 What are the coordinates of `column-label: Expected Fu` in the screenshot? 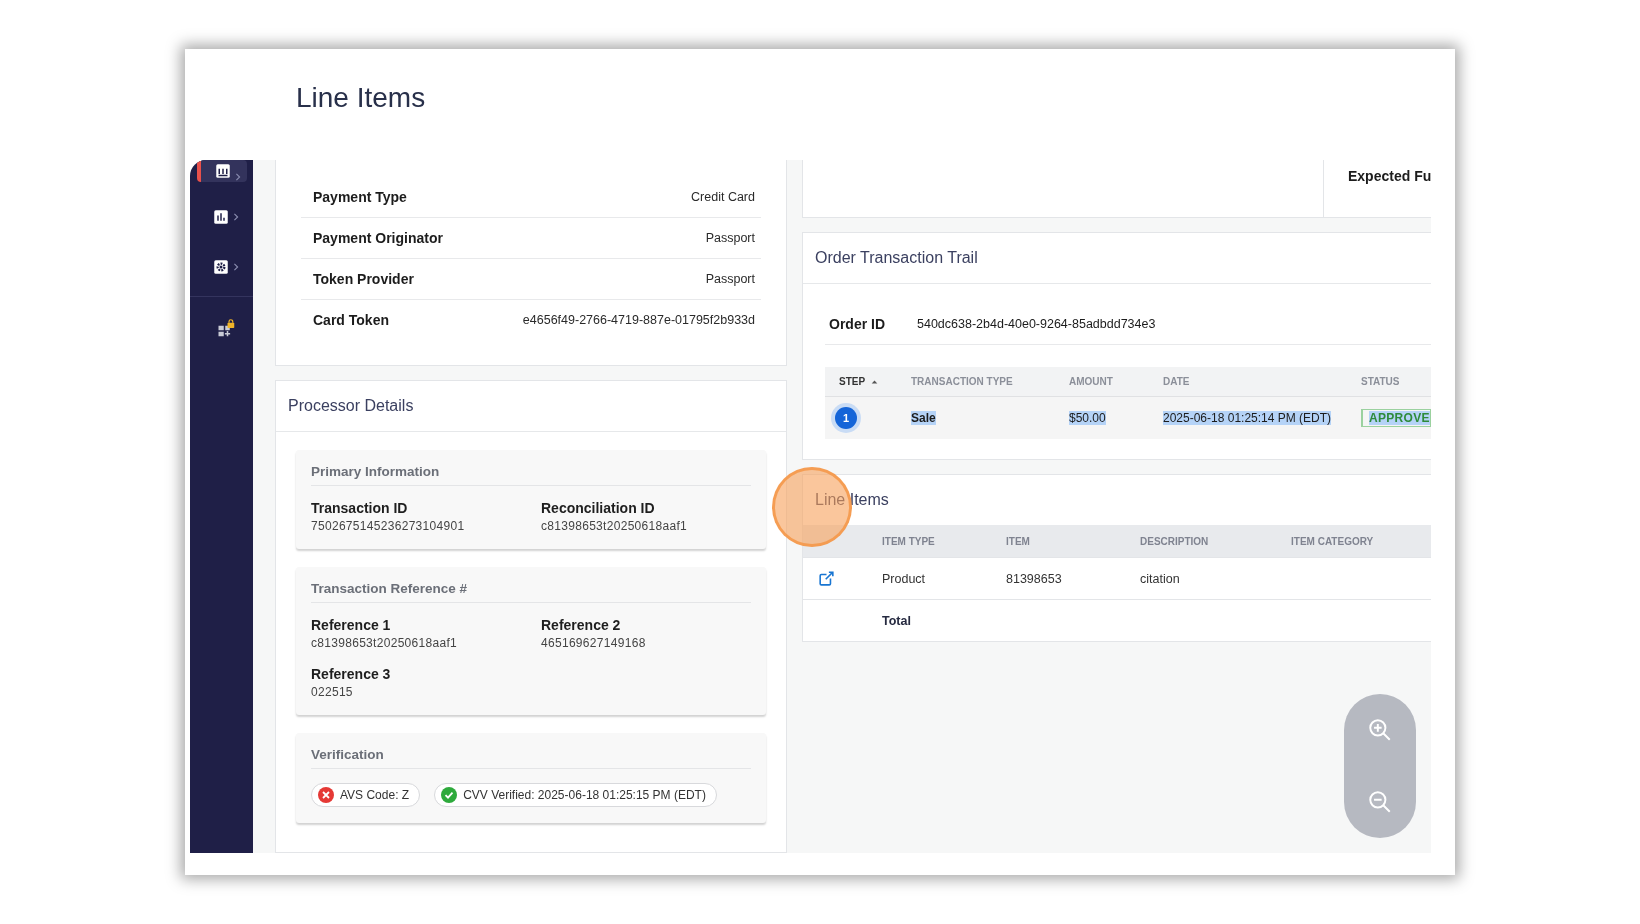 It's located at (1389, 176).